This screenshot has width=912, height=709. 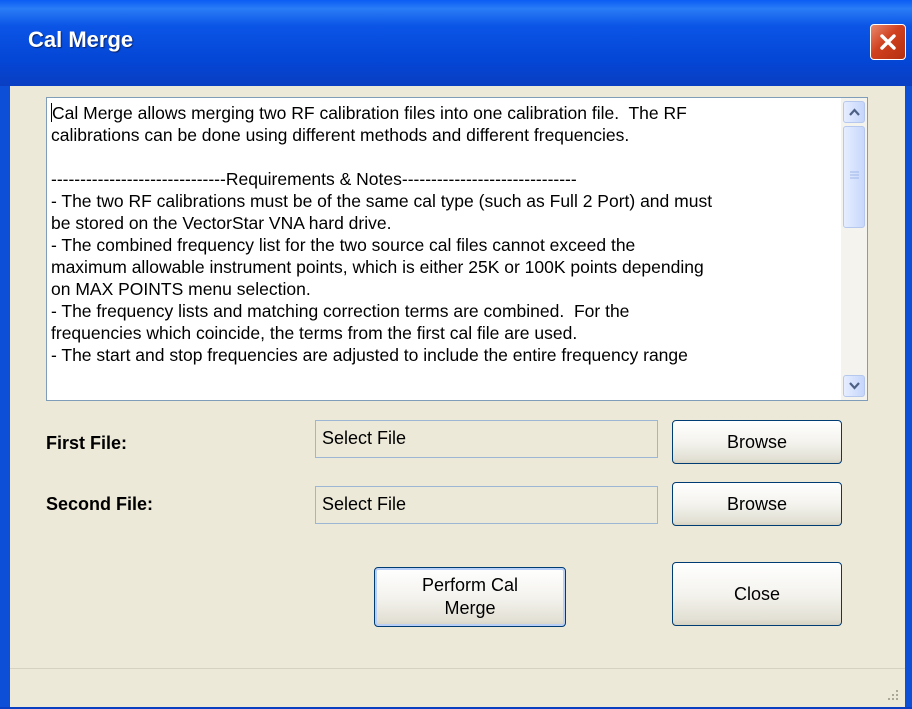 What do you see at coordinates (757, 594) in the screenshot?
I see `close-button: Close` at bounding box center [757, 594].